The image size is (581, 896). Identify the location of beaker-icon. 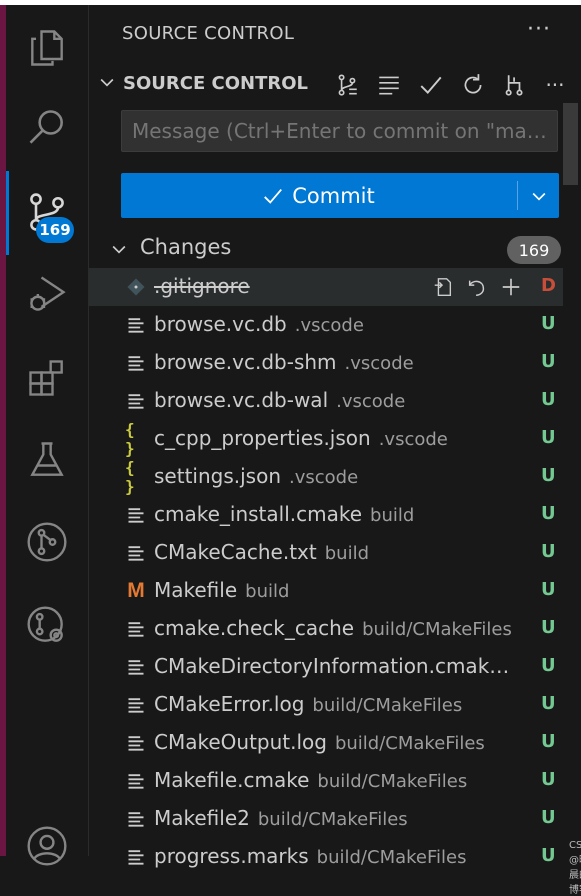
(47, 459).